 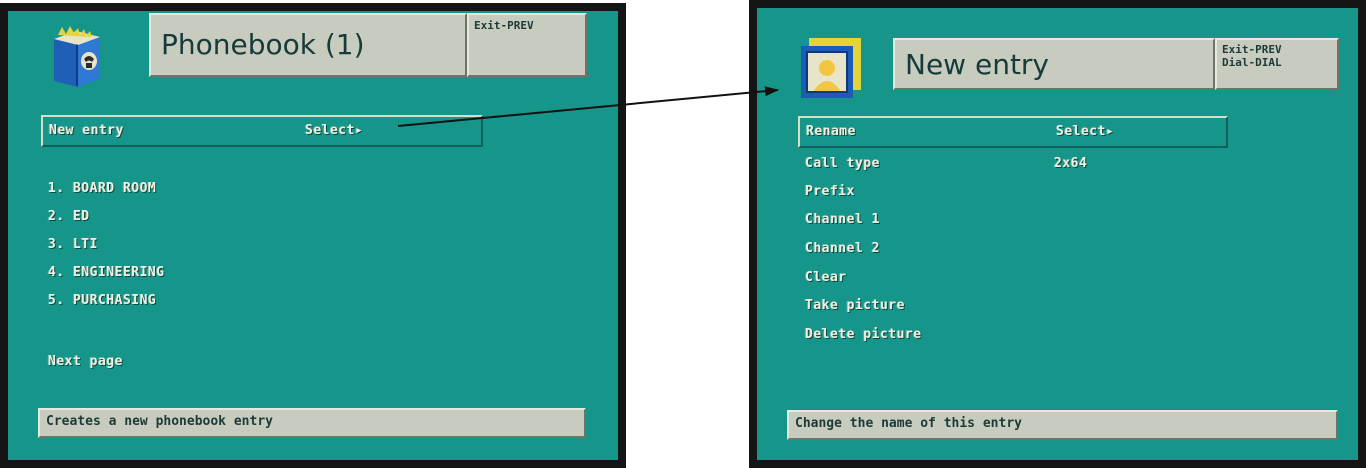 What do you see at coordinates (831, 68) in the screenshot?
I see `new-entry-portrait-icon` at bounding box center [831, 68].